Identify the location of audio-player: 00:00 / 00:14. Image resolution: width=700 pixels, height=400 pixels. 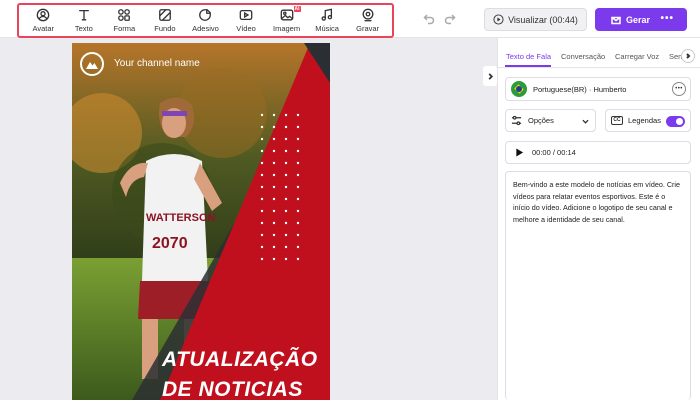
(598, 152).